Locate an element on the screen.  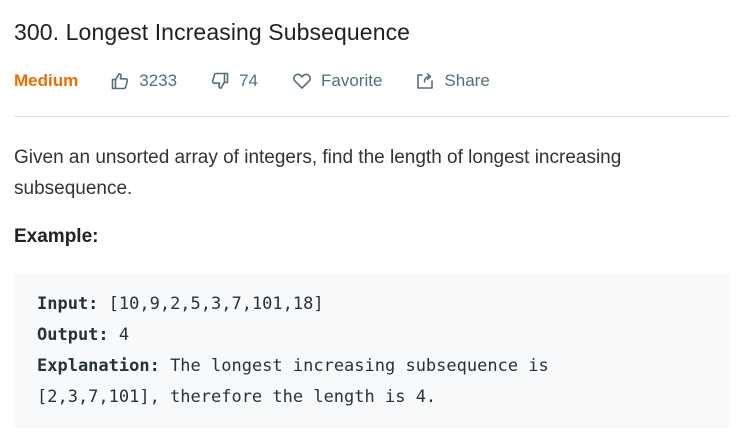
example-heading: Example: is located at coordinates (56, 236).